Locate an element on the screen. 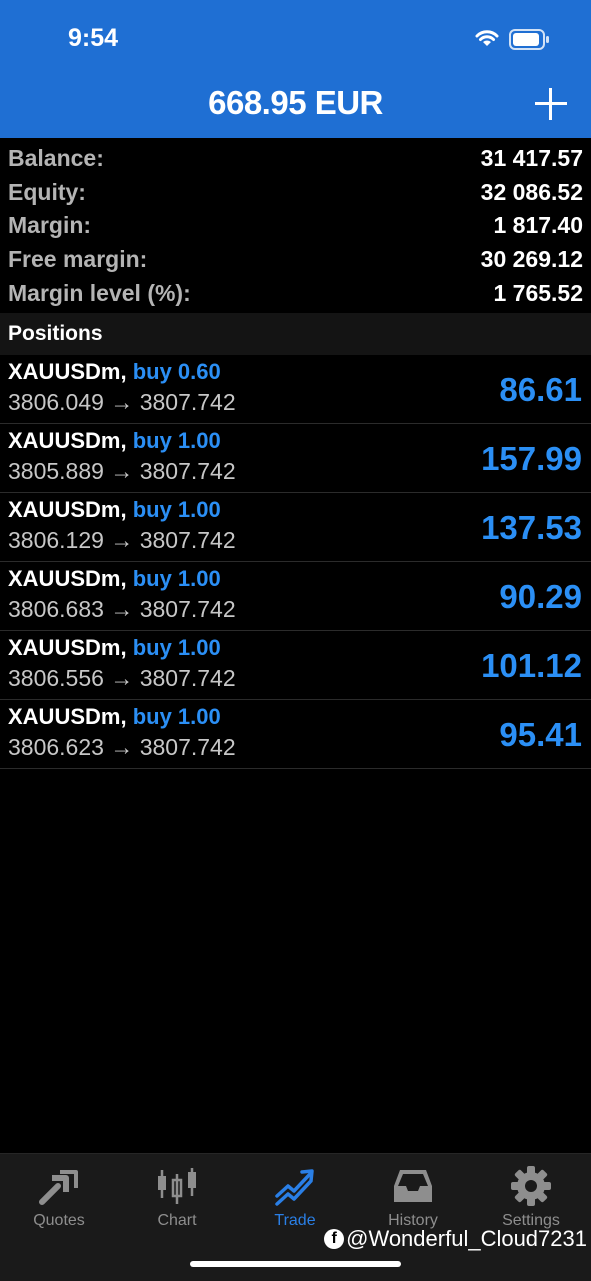  summary-value: 31 417.57 is located at coordinates (531, 158).